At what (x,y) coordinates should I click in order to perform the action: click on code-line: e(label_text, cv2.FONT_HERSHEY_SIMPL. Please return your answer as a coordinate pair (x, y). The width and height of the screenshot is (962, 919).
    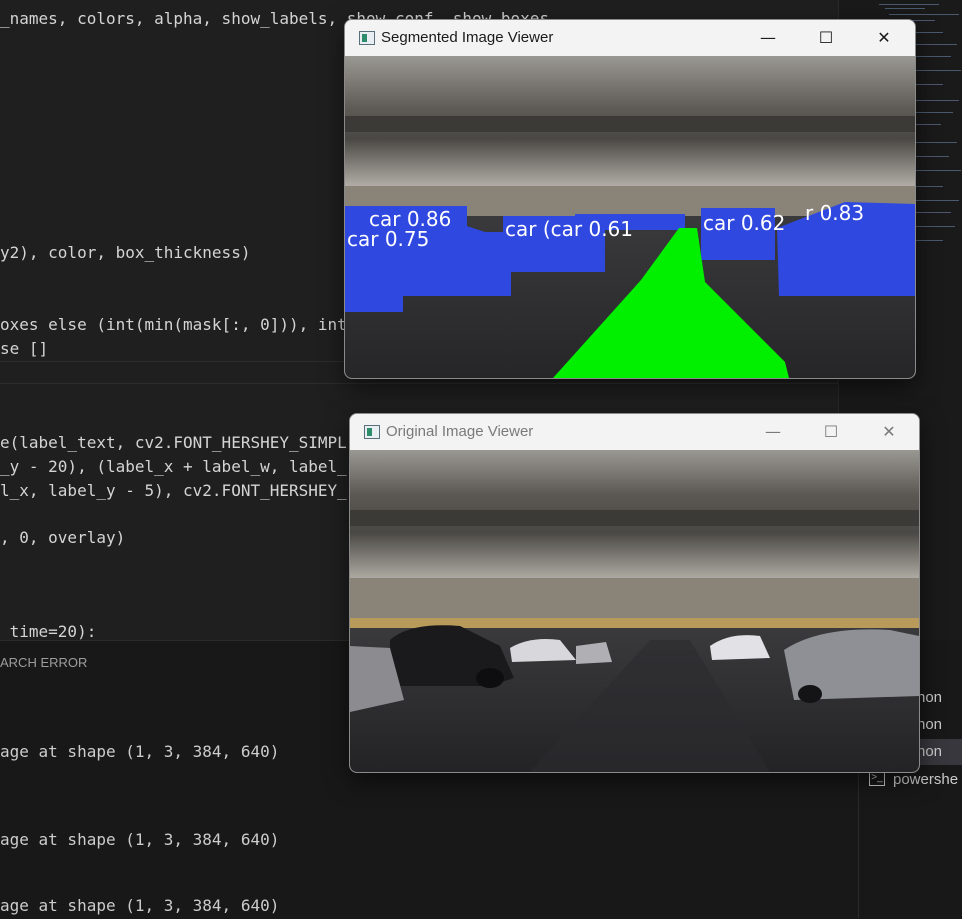
    Looking at the image, I should click on (173, 442).